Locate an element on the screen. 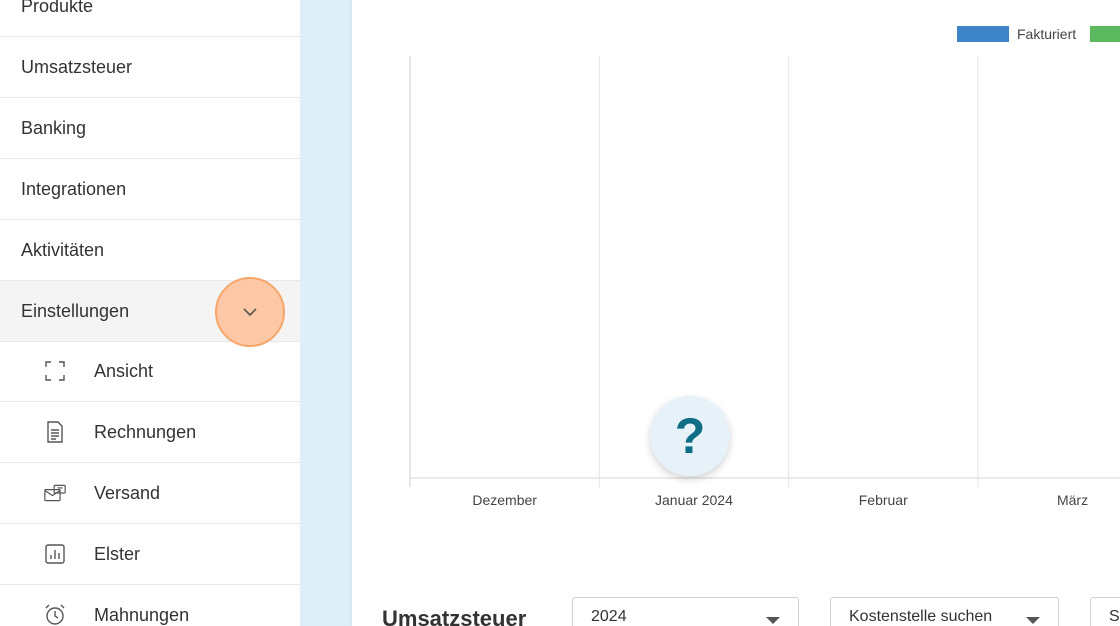 This screenshot has height=626, width=1120. chevron-down-icon is located at coordinates (250, 312).